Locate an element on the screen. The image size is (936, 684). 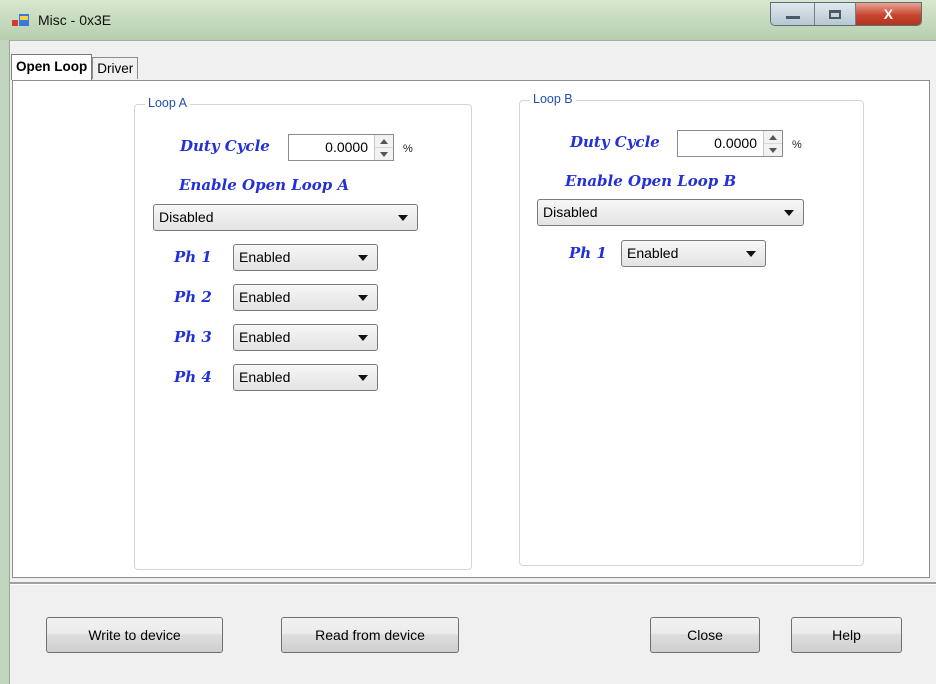
ph2-a-value: Enabled is located at coordinates (265, 297).